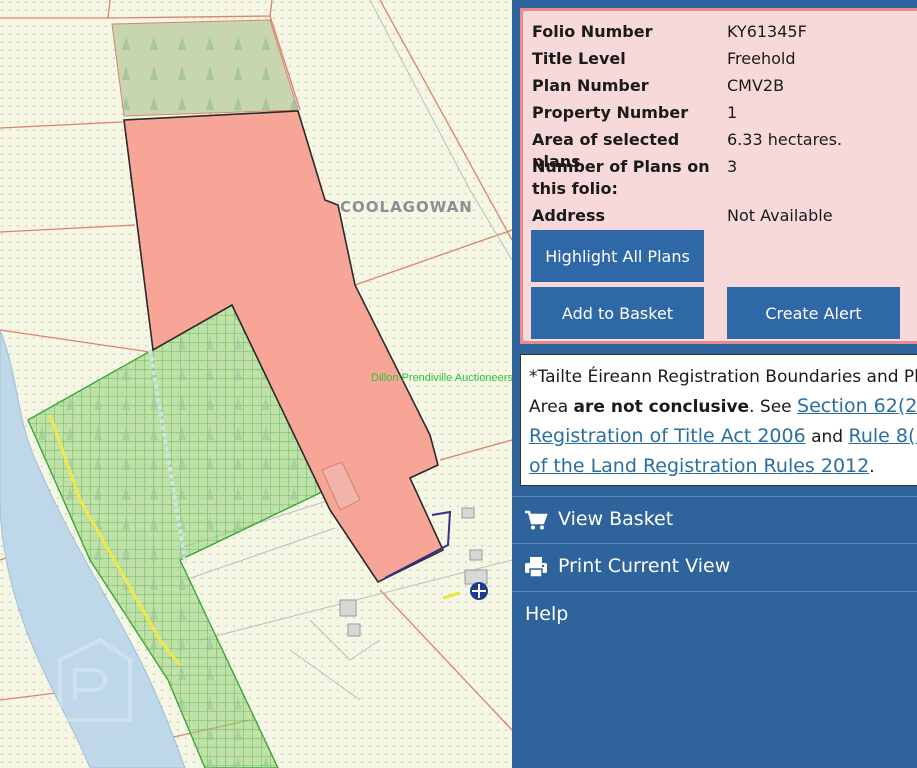 The height and width of the screenshot is (768, 917). What do you see at coordinates (406, 207) in the screenshot?
I see `place-label: COOLAGOWAN` at bounding box center [406, 207].